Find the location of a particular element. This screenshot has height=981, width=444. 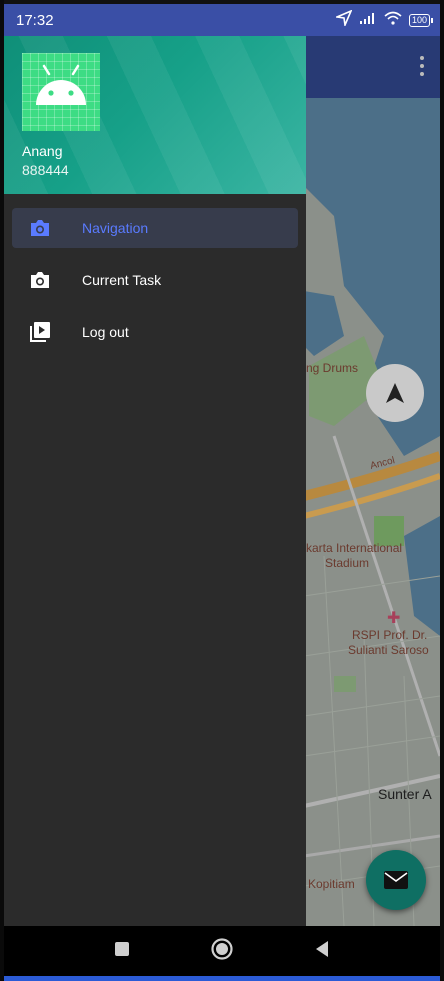

system-nav-bar is located at coordinates (222, 951).